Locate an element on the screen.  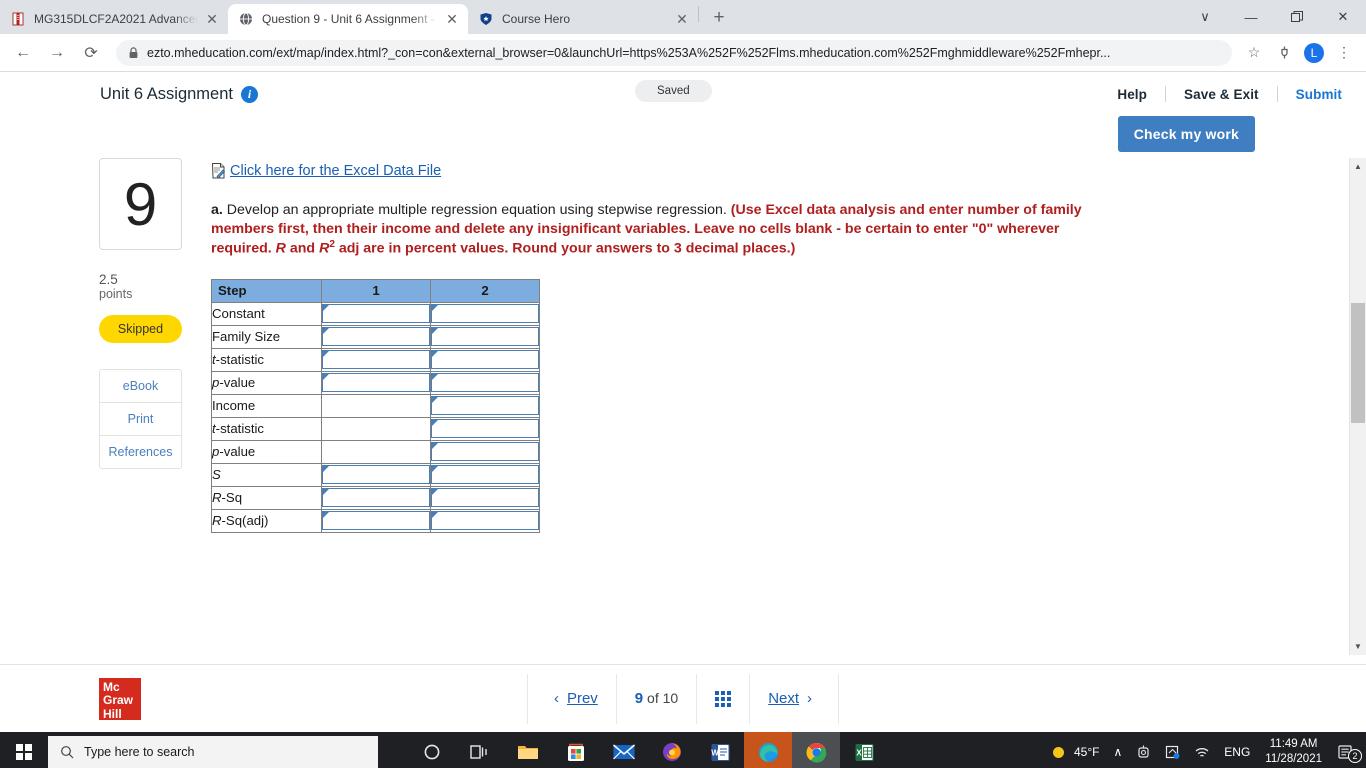
cell-r-sq-adj-step1 is located at coordinates (376, 520).